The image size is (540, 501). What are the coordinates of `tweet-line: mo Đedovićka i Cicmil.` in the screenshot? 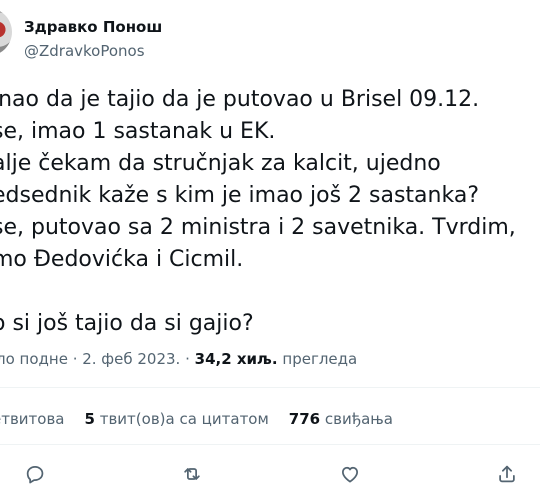 It's located at (122, 259).